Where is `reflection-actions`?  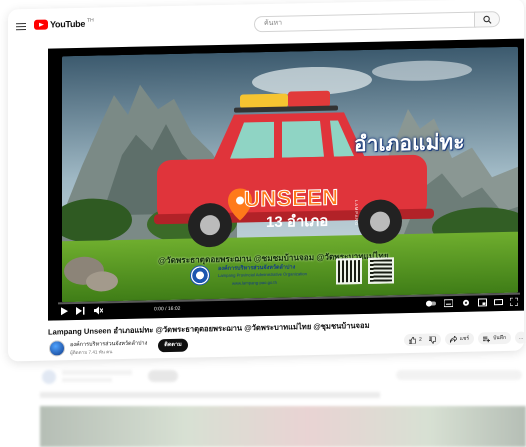 reflection-actions is located at coordinates (459, 375).